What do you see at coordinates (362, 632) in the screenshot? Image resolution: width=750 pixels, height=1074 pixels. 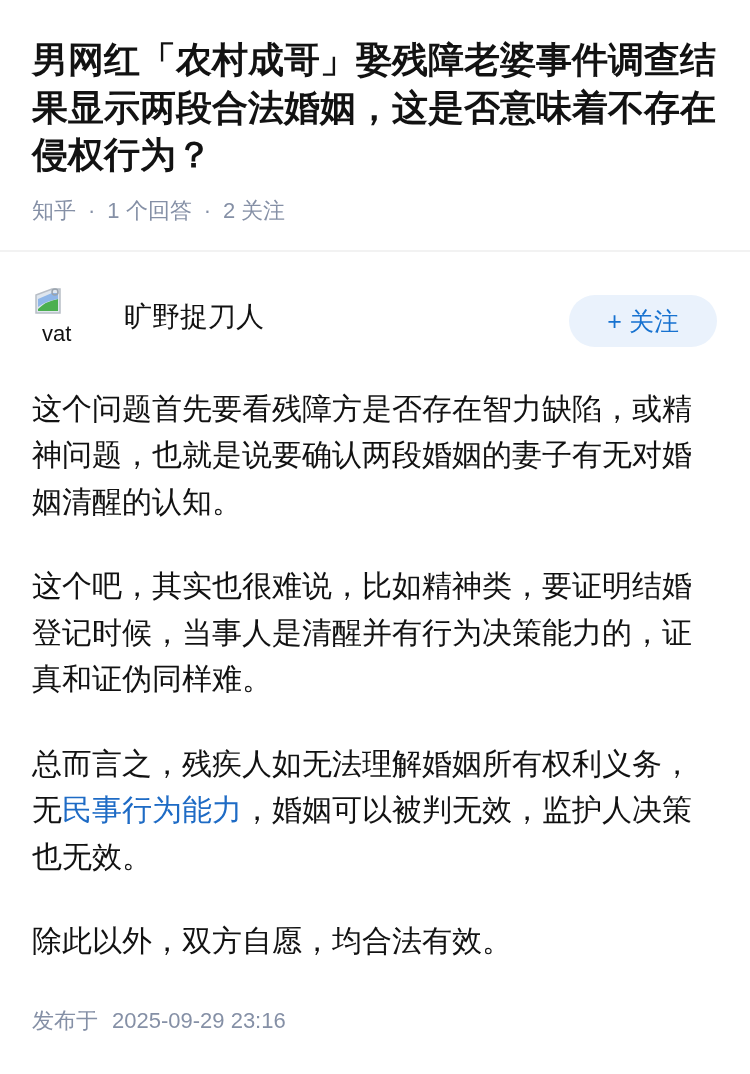 I see `answer-paragraph: 这个吧，其实也很难说，比如精神类，要证明结婚登记时候，当事人是清醒并有行为决策能力的，证真和证伪同样难。` at bounding box center [362, 632].